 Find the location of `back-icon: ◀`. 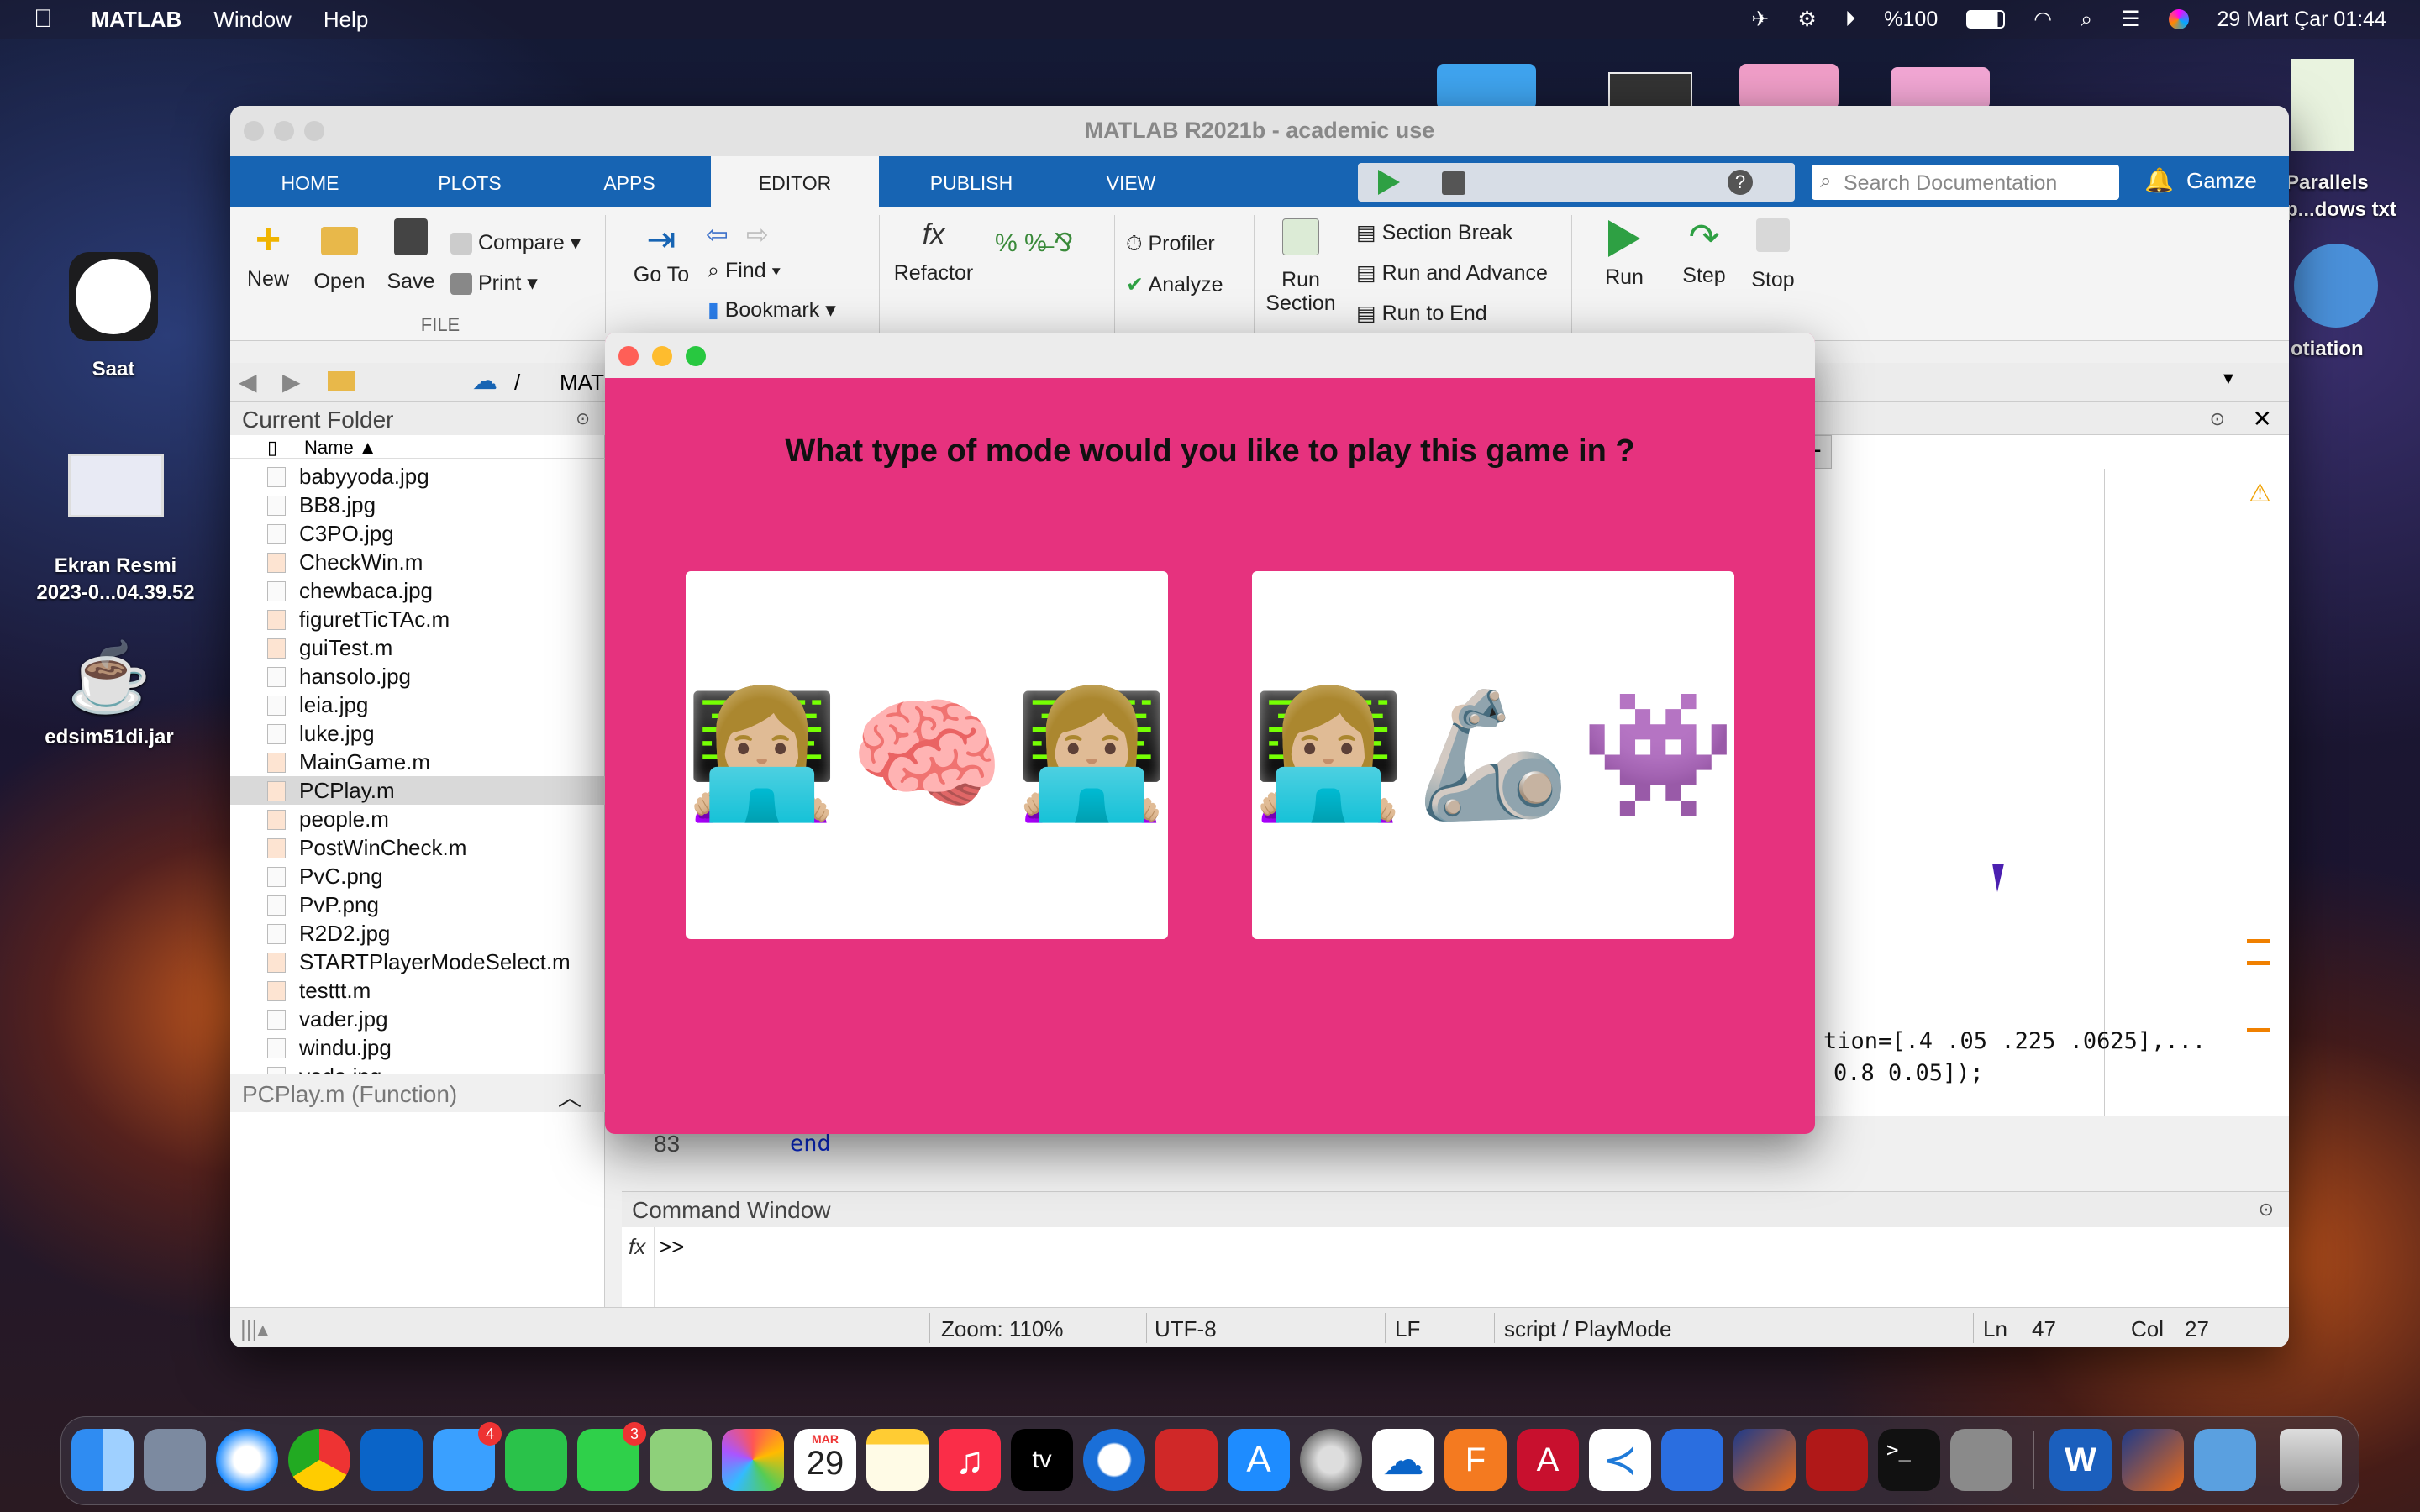

back-icon: ◀ is located at coordinates (248, 382).